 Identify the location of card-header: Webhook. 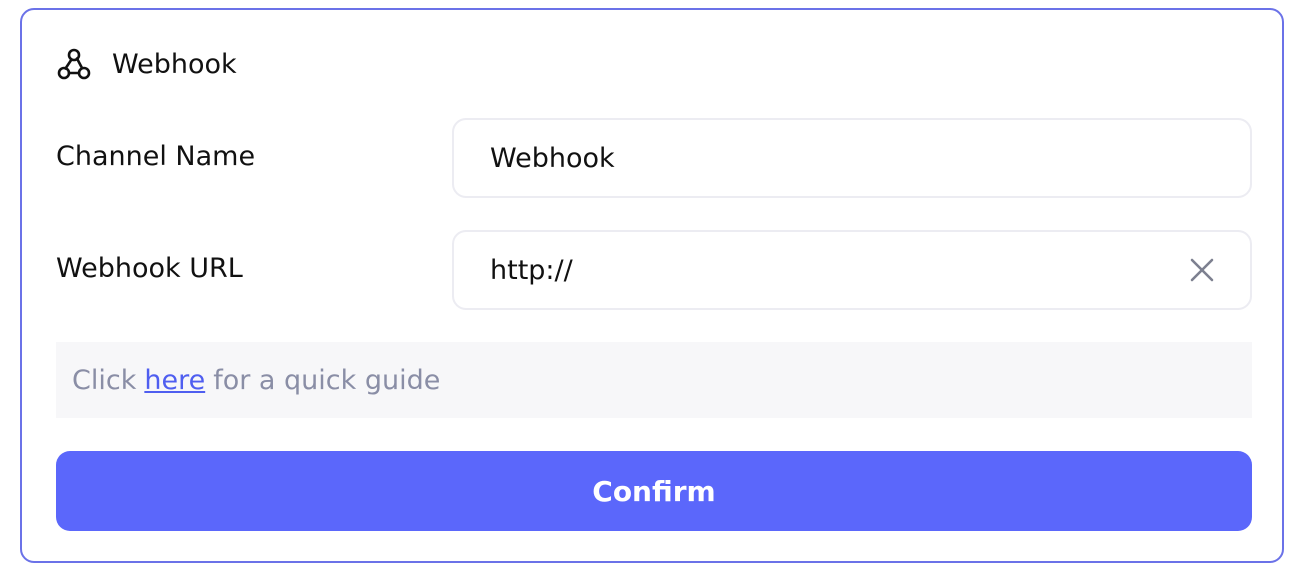
(146, 64).